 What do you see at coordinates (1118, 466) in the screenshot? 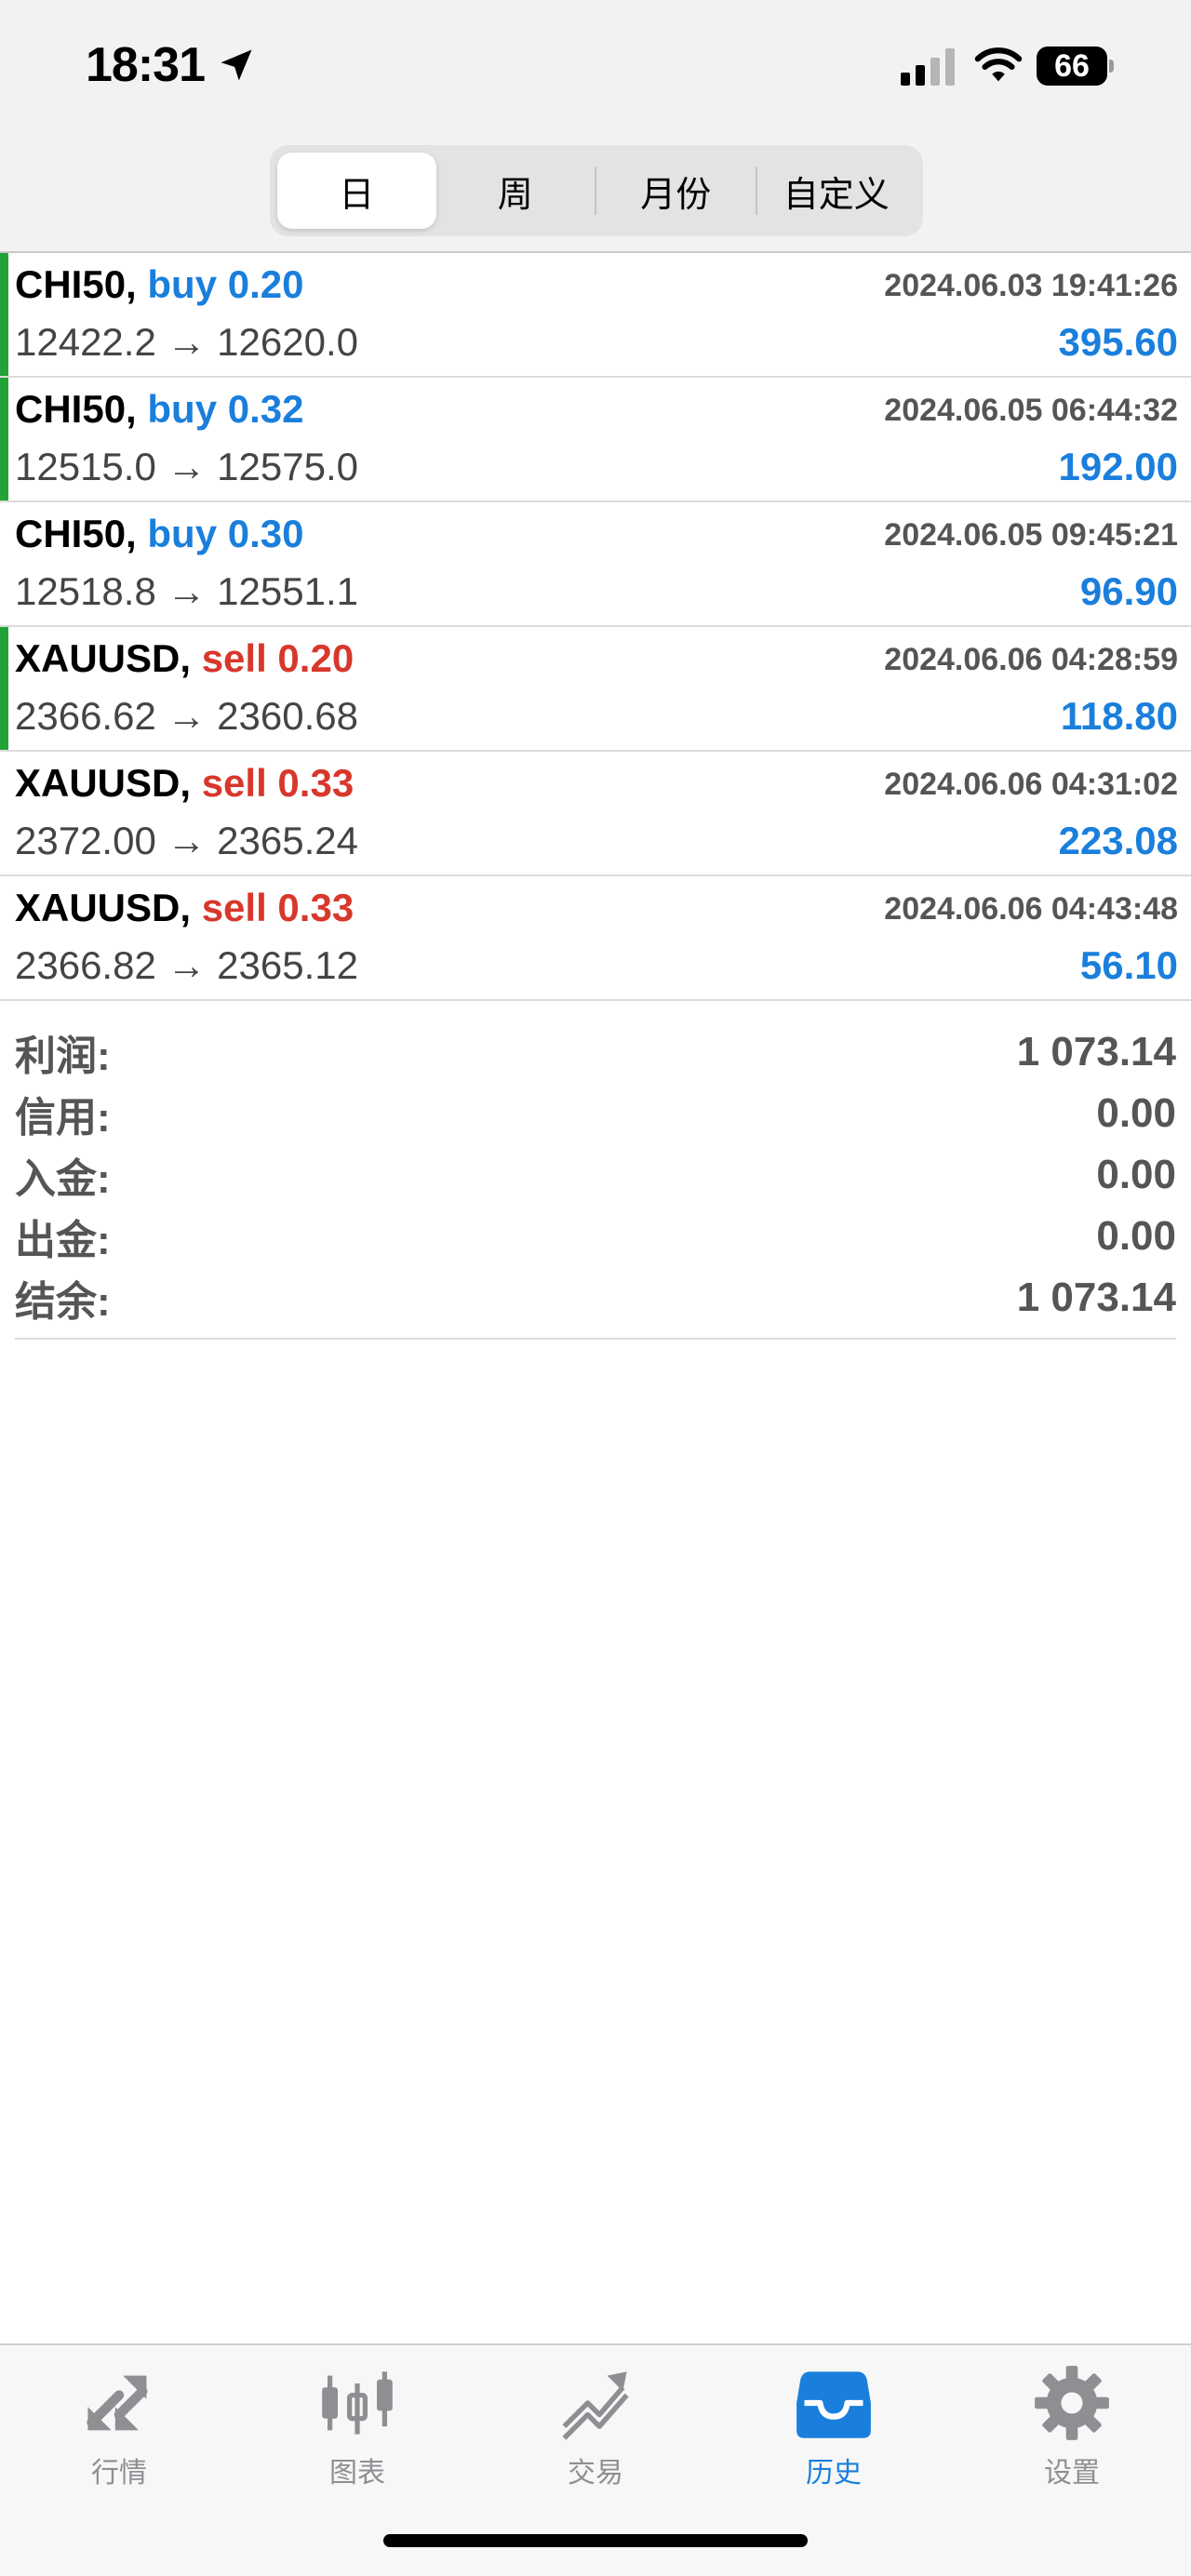
I see `trade-profit: 192.00` at bounding box center [1118, 466].